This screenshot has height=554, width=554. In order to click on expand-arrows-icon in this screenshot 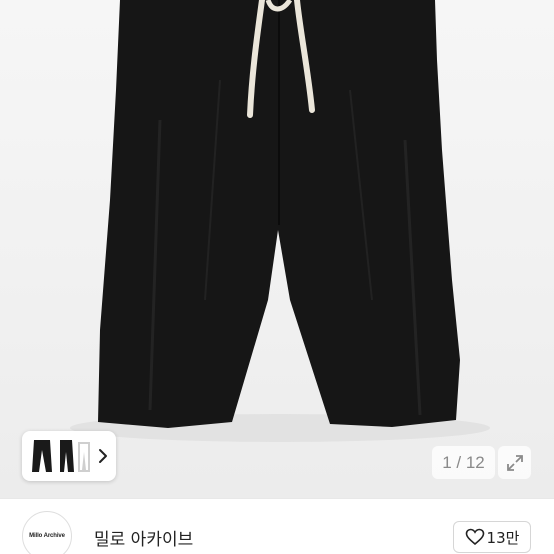, I will do `click(514, 462)`.